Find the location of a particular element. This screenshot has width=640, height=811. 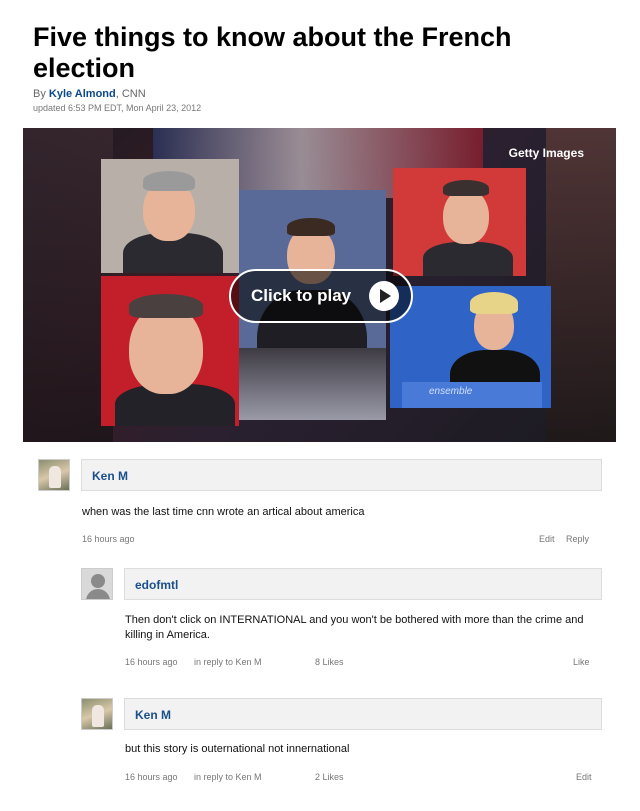

play-icon is located at coordinates (384, 296).